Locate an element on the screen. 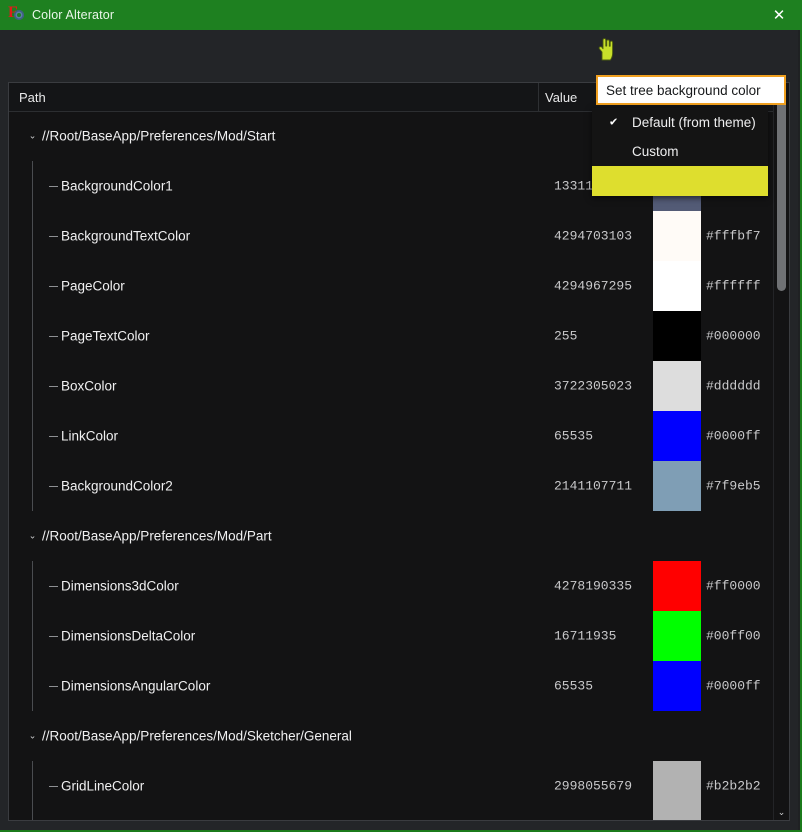  column-divider is located at coordinates (538, 97).